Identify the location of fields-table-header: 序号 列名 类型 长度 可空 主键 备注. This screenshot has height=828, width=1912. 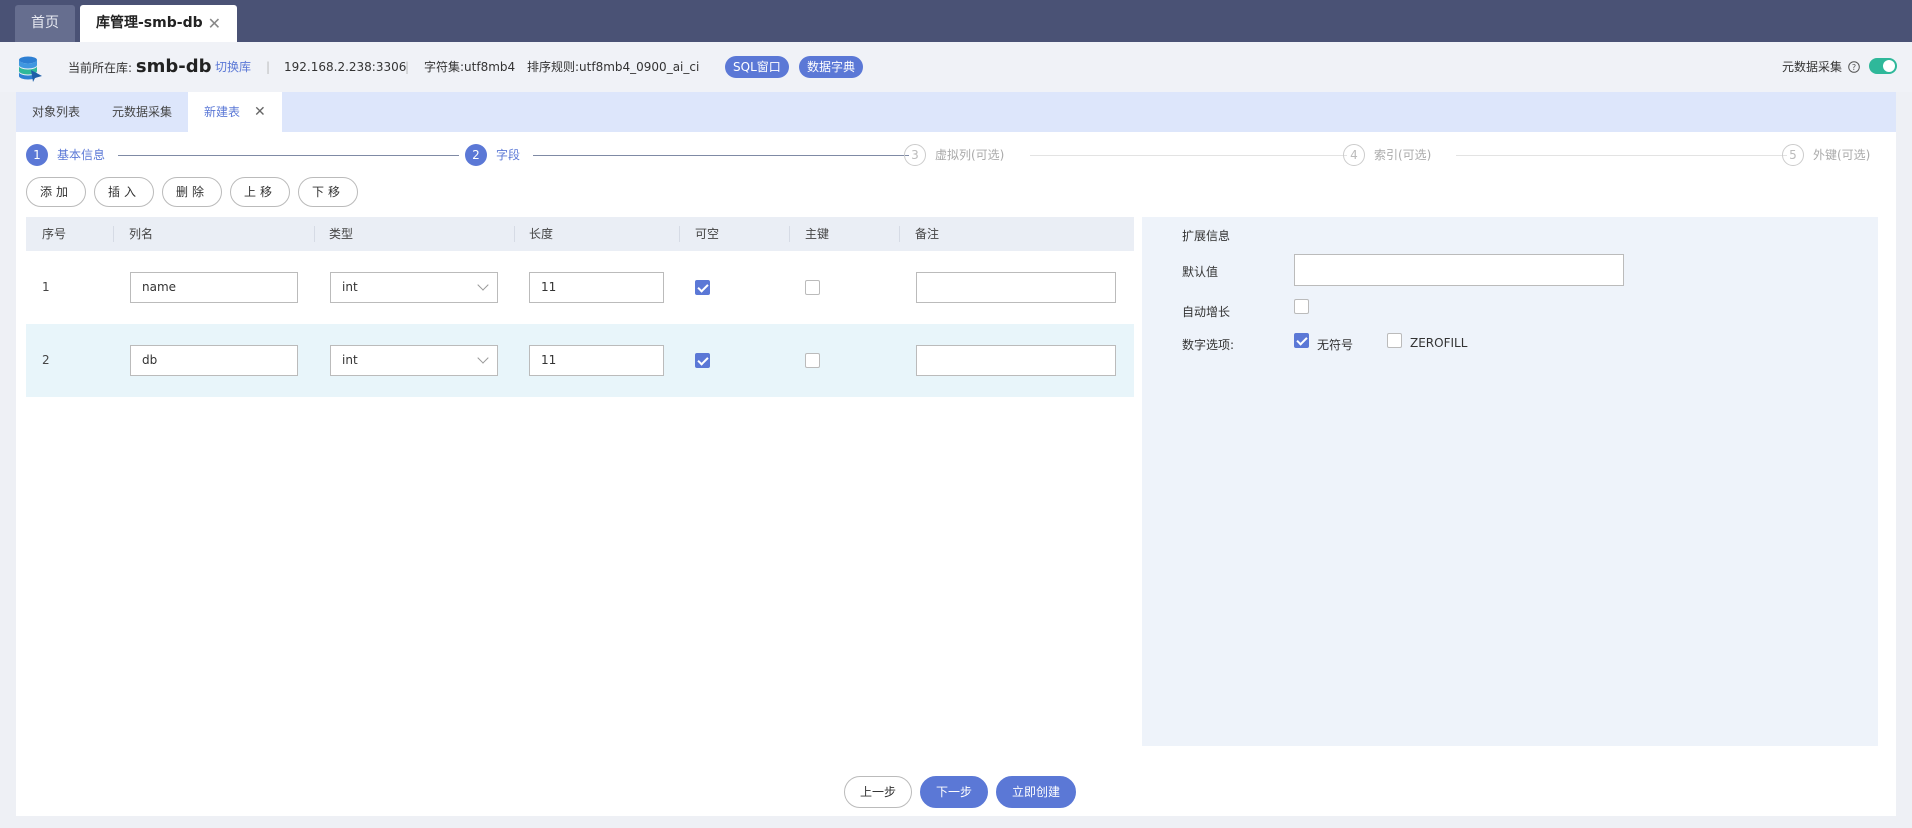
(580, 234).